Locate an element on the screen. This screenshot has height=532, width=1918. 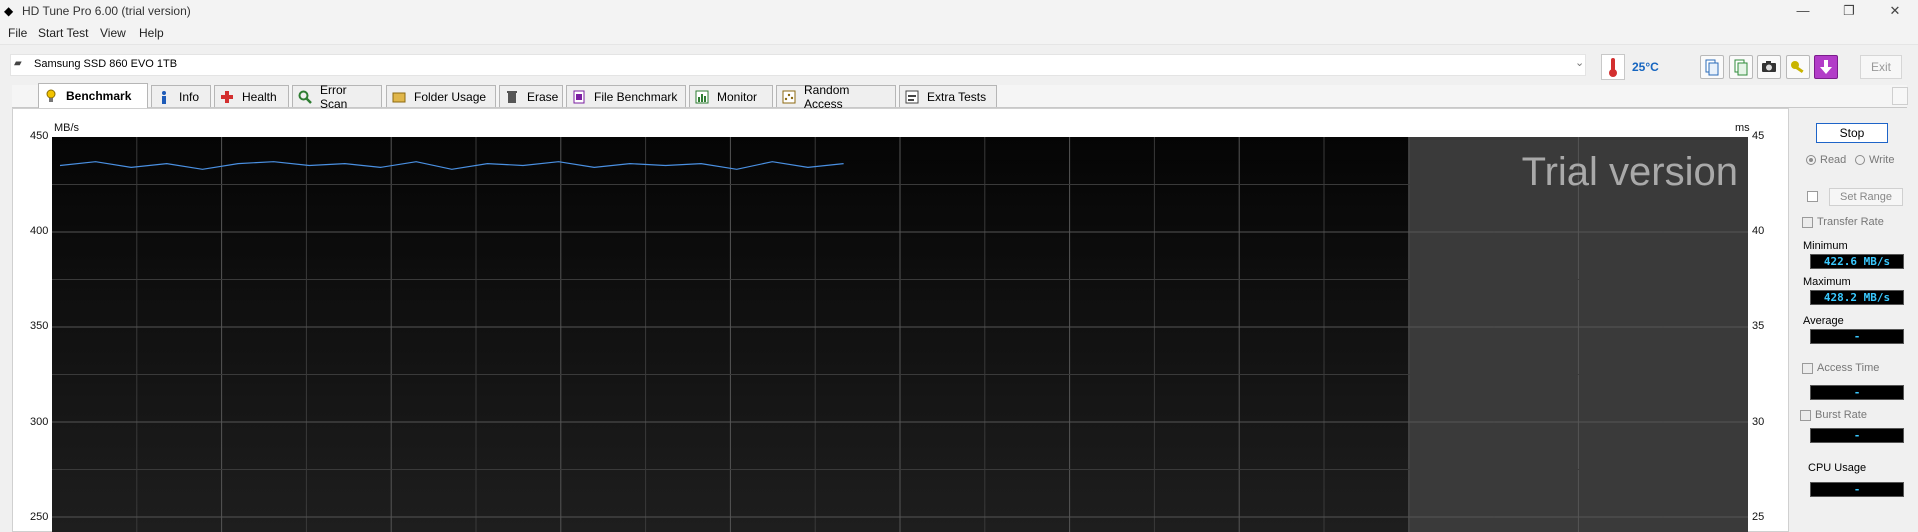
tab-error-scan: Error Scan is located at coordinates (337, 97).